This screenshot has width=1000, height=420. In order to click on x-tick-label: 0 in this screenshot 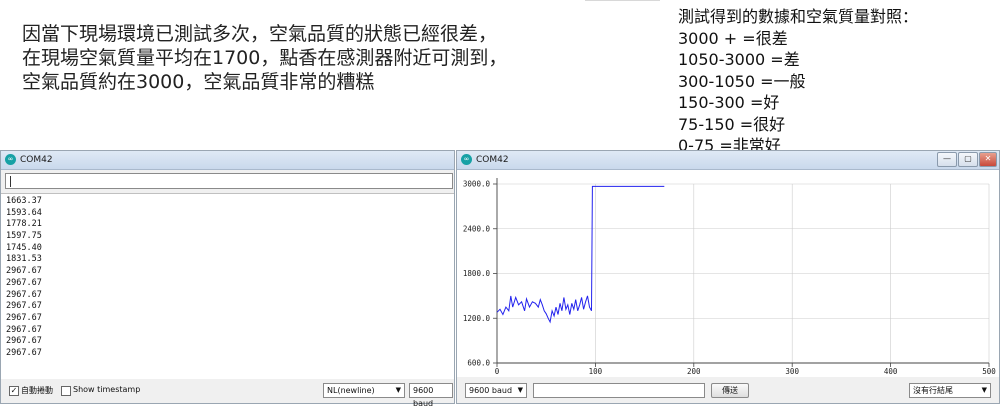, I will do `click(497, 371)`.